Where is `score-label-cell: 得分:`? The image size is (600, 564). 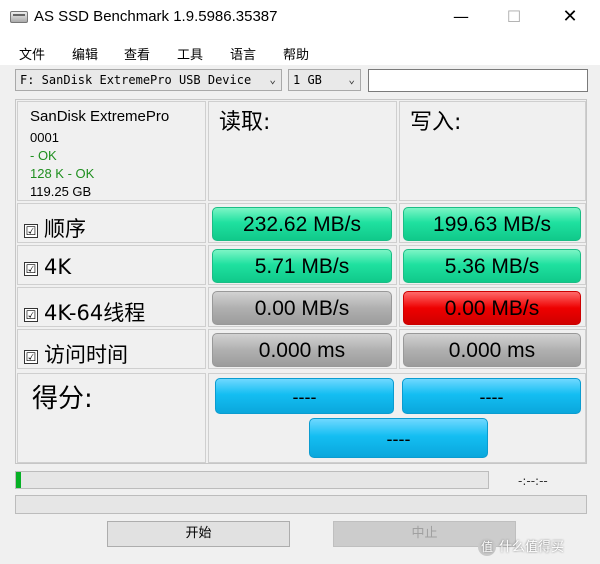
score-label-cell: 得分: is located at coordinates (111, 418).